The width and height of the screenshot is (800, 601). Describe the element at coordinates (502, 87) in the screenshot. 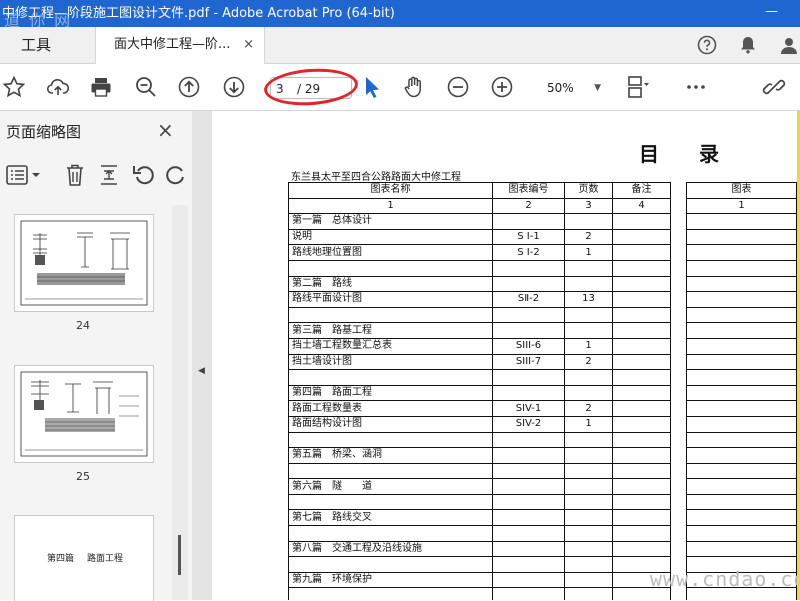

I see `zoom-in-icon` at that location.